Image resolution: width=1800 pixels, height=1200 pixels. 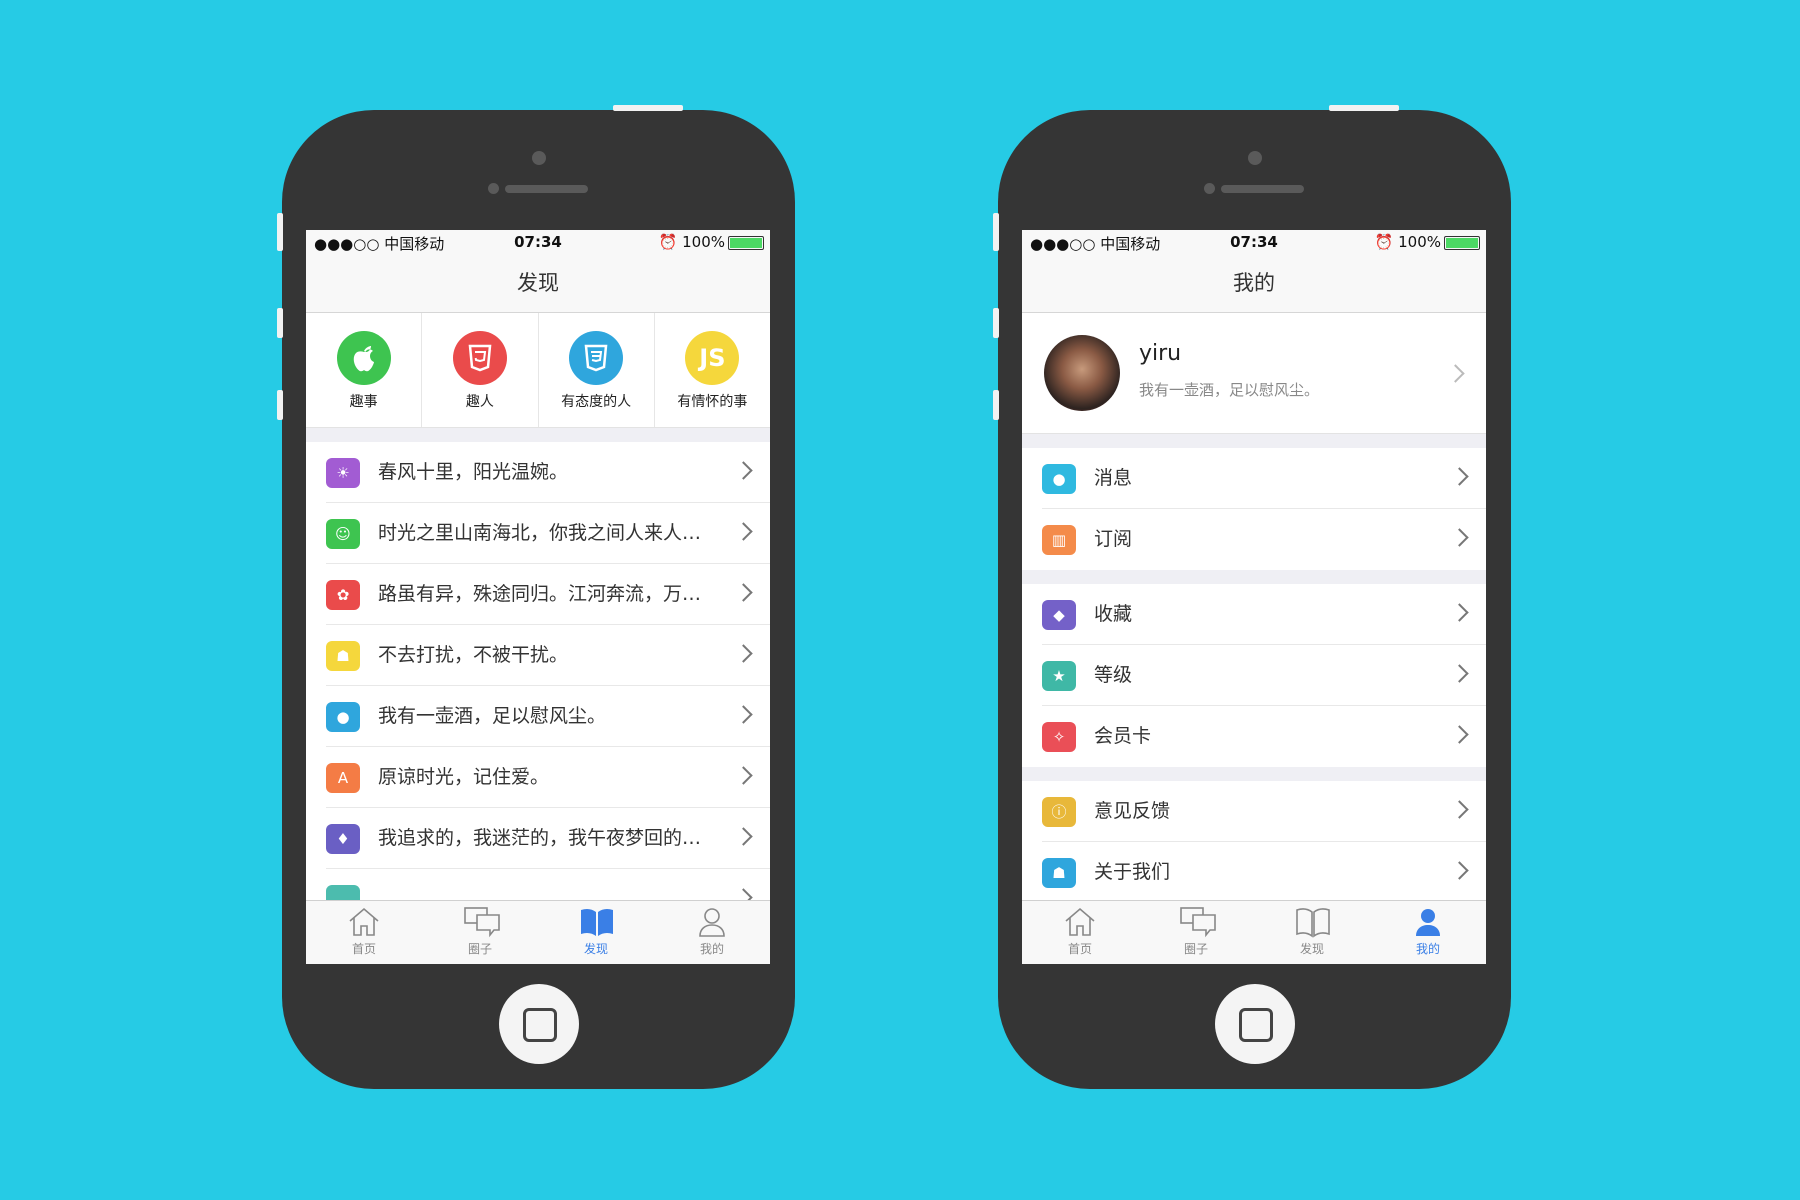 What do you see at coordinates (464, 777) in the screenshot?
I see `list-item-text: 原谅时光，记住爱。` at bounding box center [464, 777].